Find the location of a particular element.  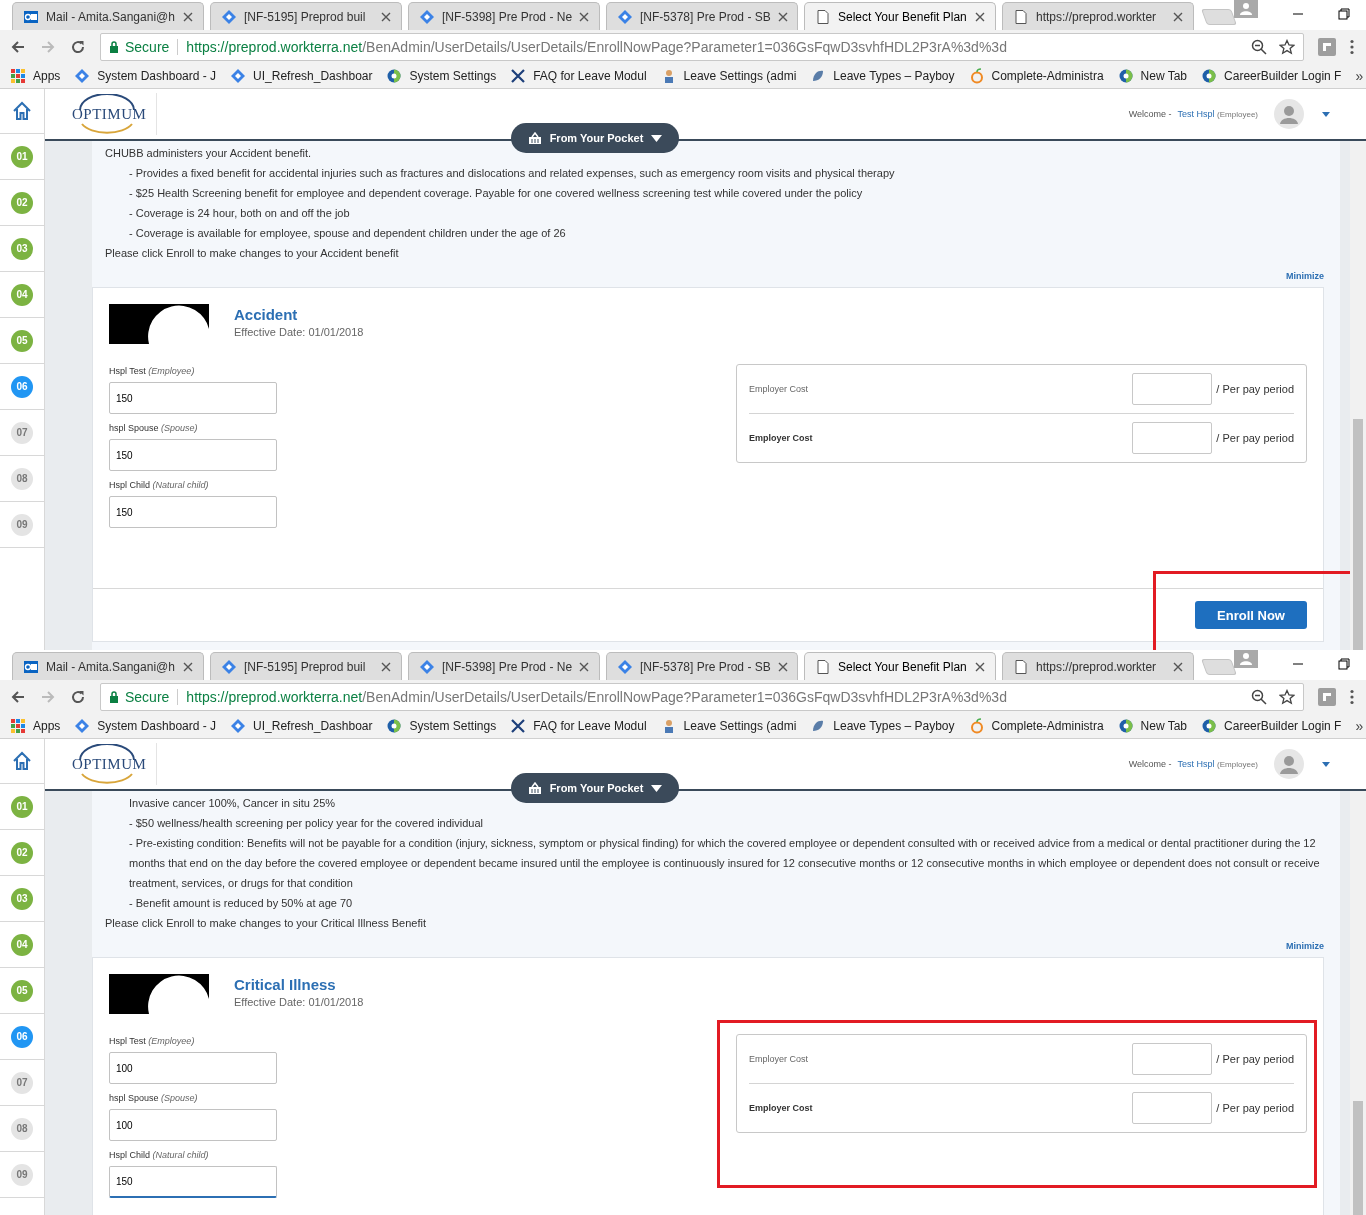

globe-icon is located at coordinates (1209, 725).